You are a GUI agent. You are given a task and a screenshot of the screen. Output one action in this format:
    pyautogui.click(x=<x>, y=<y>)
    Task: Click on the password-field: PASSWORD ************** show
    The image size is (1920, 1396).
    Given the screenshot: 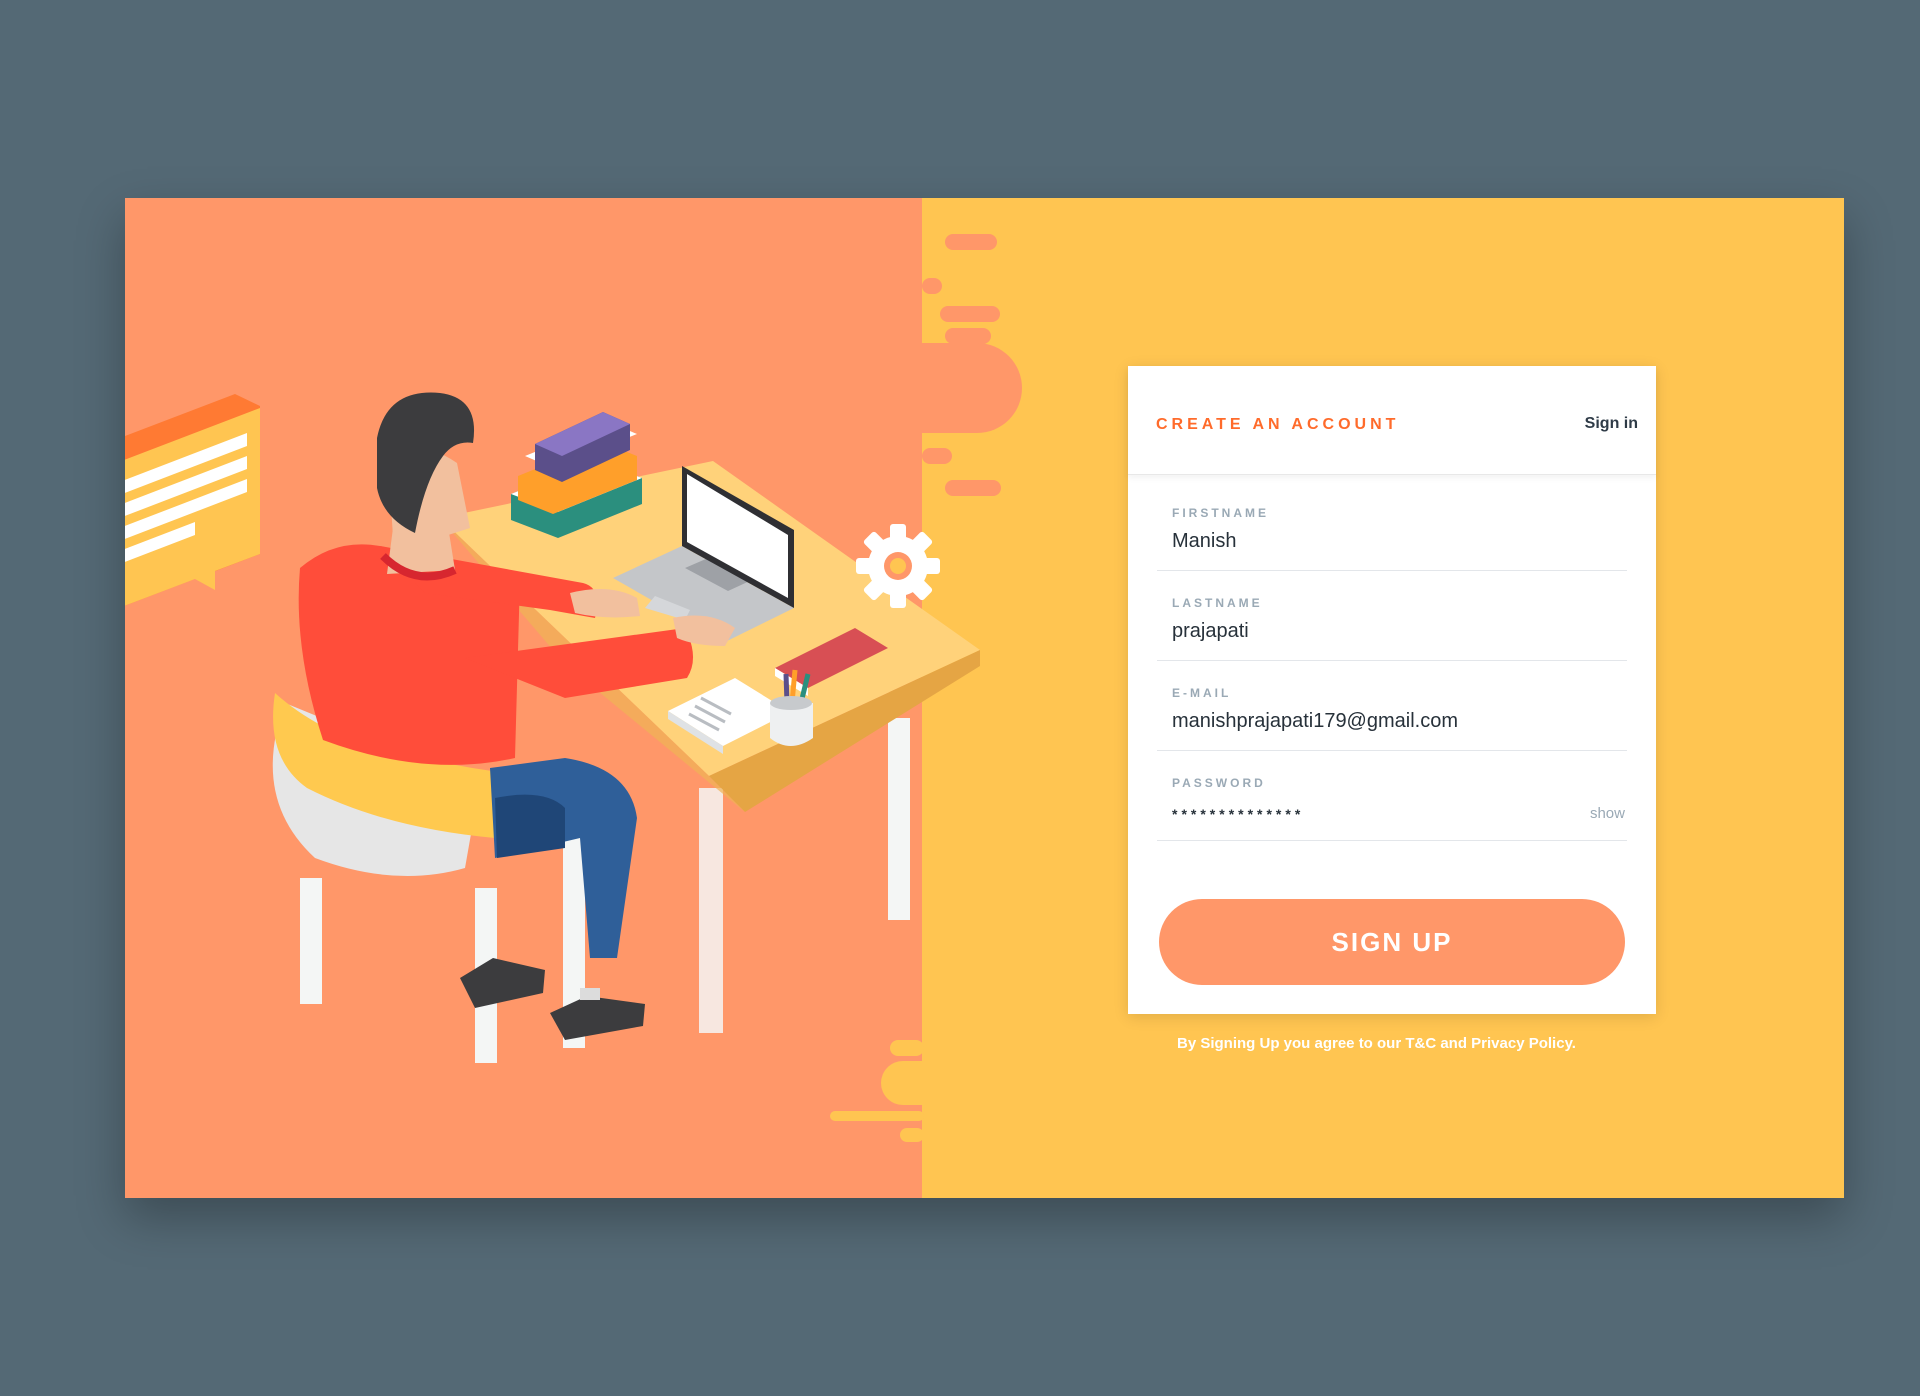 What is the action you would take?
    pyautogui.click(x=1392, y=800)
    